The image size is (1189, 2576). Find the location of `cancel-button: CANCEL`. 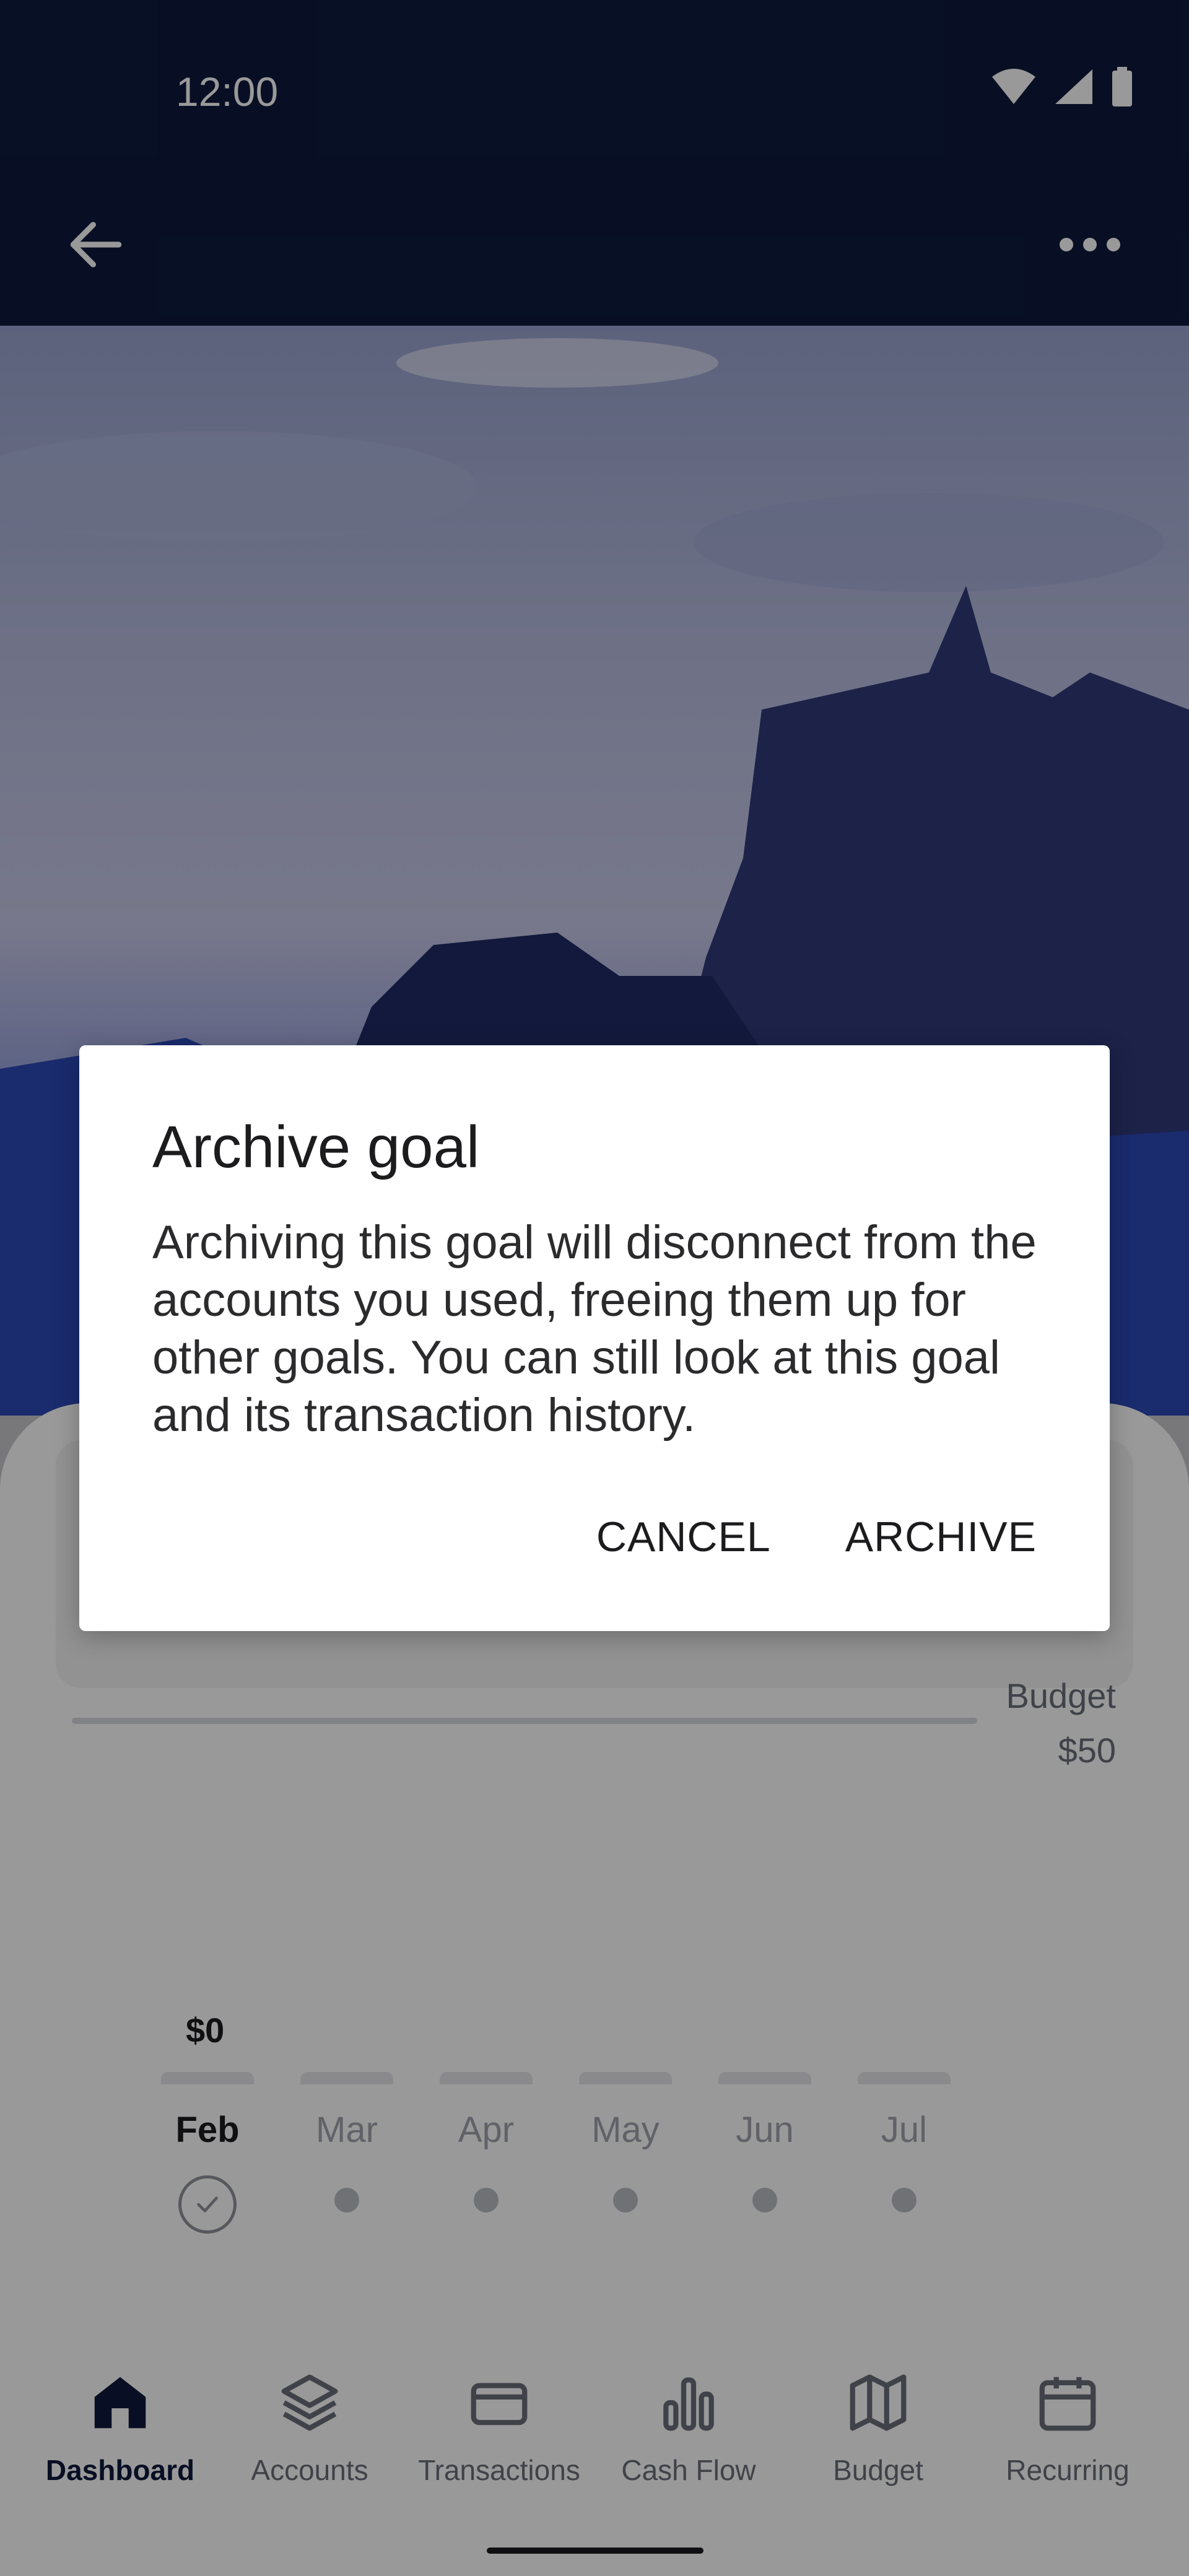

cancel-button: CANCEL is located at coordinates (683, 1537).